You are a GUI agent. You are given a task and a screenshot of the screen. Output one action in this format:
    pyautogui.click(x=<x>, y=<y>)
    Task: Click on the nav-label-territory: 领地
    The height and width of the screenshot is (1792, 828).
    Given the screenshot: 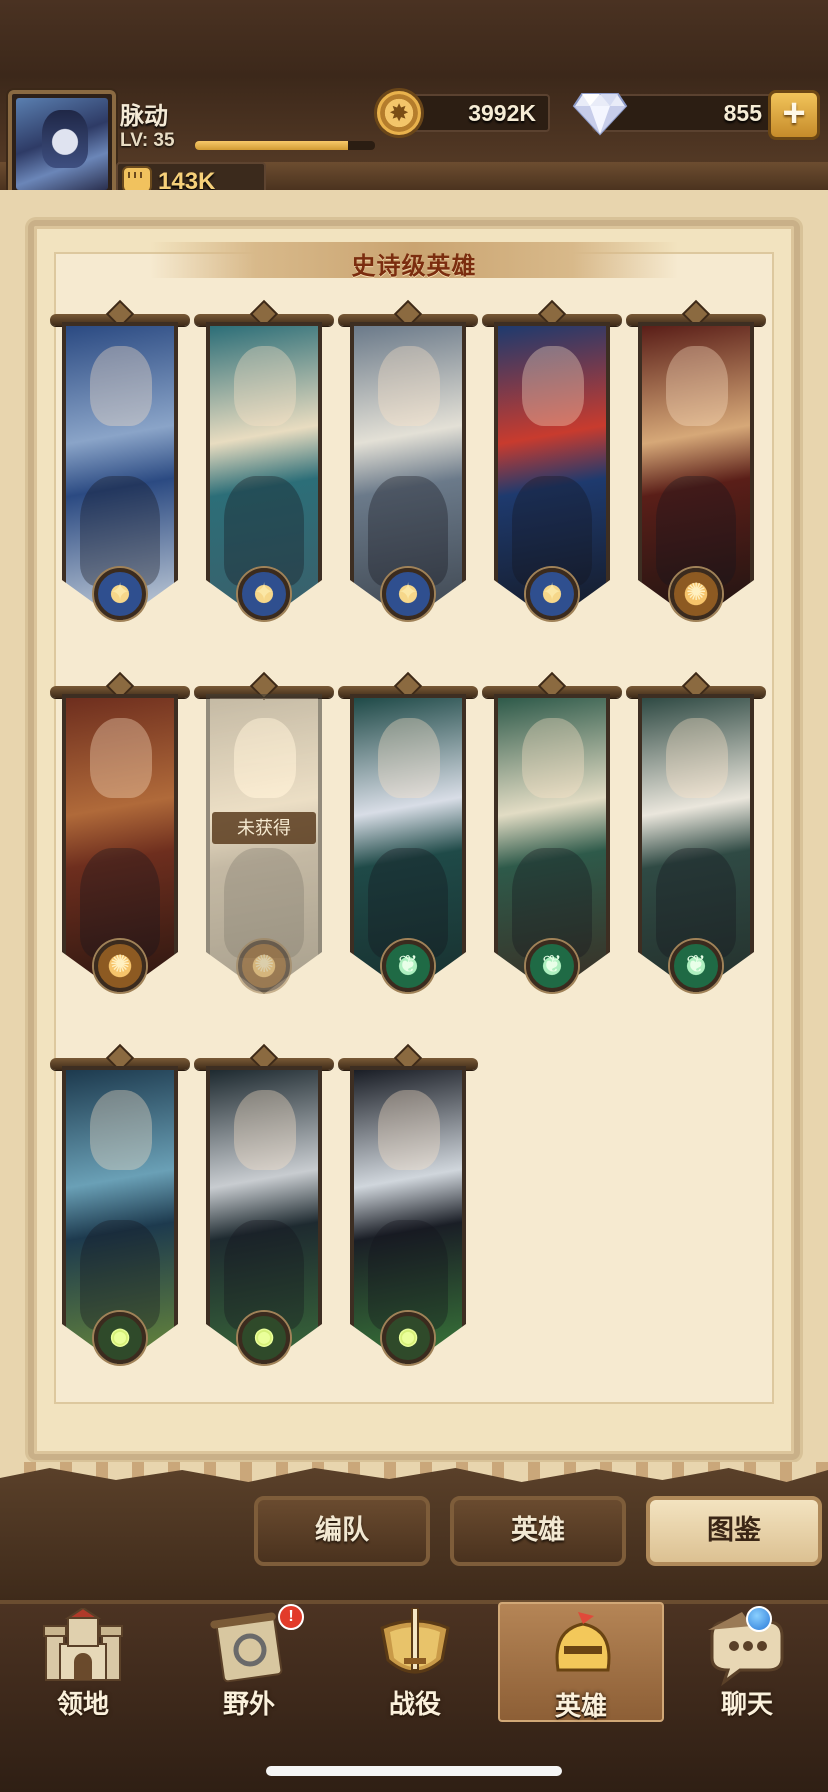 What is the action you would take?
    pyautogui.click(x=82, y=1704)
    